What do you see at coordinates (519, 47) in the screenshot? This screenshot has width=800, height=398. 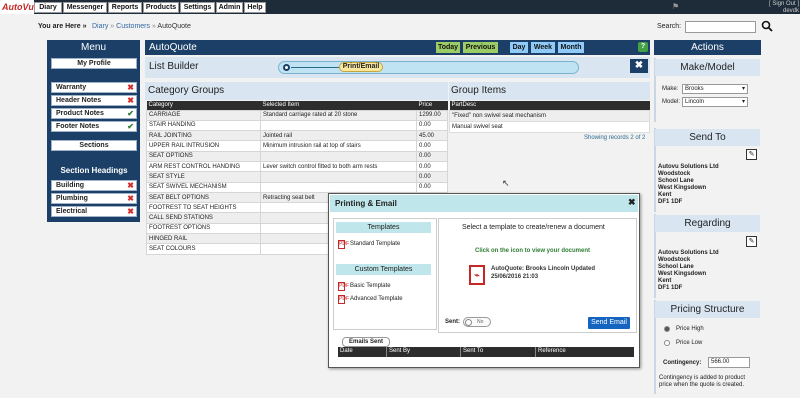 I see `day-button: Day` at bounding box center [519, 47].